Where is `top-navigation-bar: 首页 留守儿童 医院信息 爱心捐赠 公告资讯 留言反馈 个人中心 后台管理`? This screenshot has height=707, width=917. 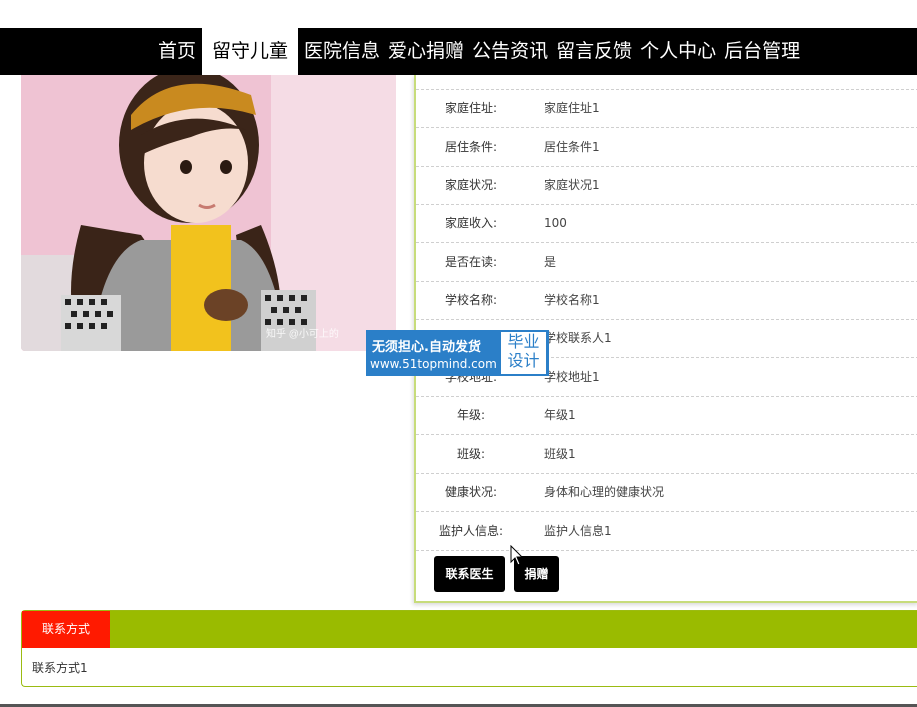 top-navigation-bar: 首页 留守儿童 医院信息 爱心捐赠 公告资讯 留言反馈 个人中心 后台管理 is located at coordinates (458, 51).